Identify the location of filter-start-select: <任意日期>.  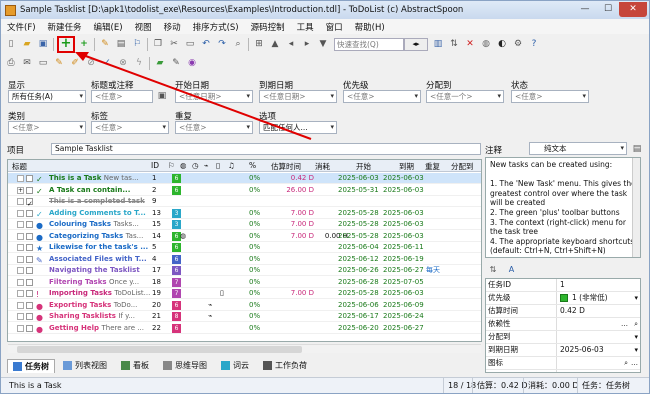
(214, 96).